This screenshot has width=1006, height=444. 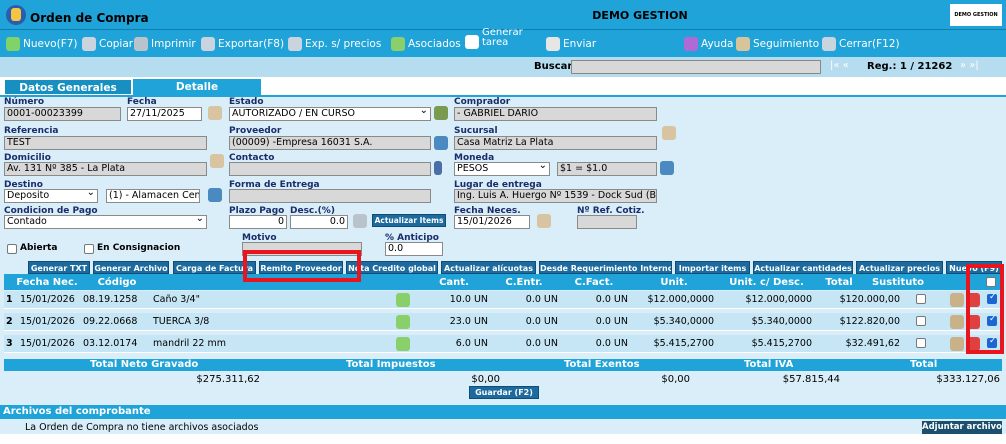 I want to click on col-c-entr: C.Entr., so click(x=524, y=282).